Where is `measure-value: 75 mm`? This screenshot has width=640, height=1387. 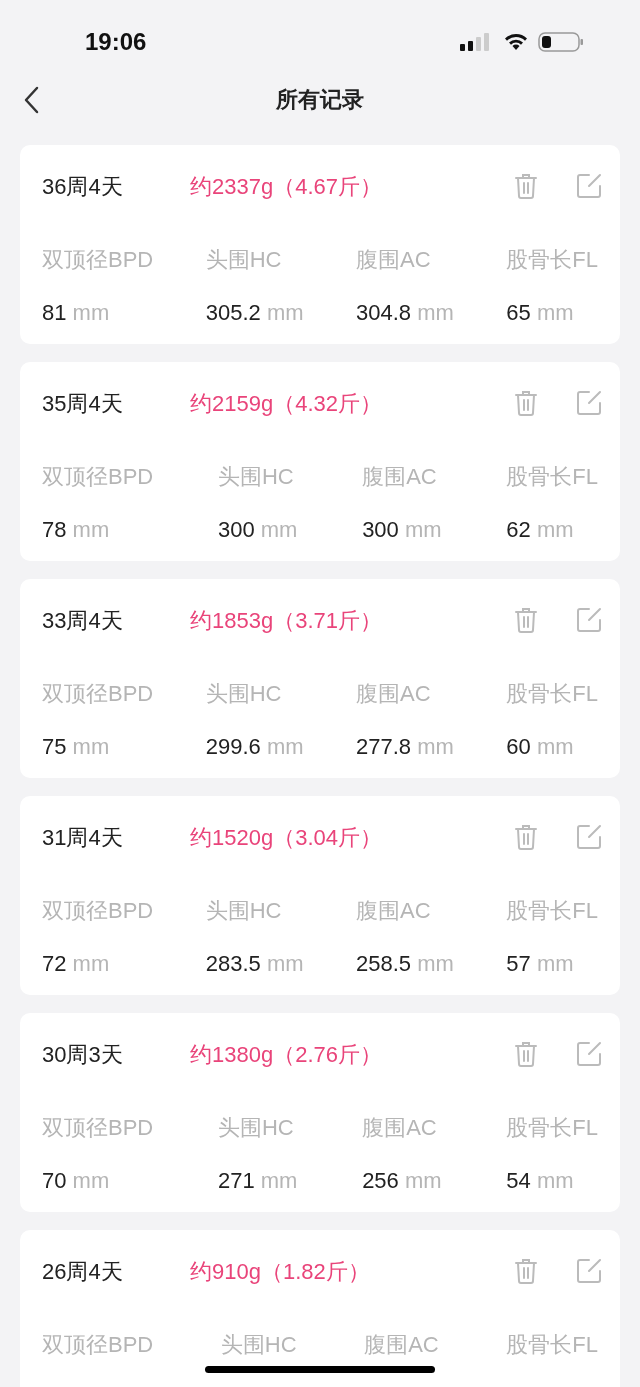
measure-value: 75 mm is located at coordinates (76, 747).